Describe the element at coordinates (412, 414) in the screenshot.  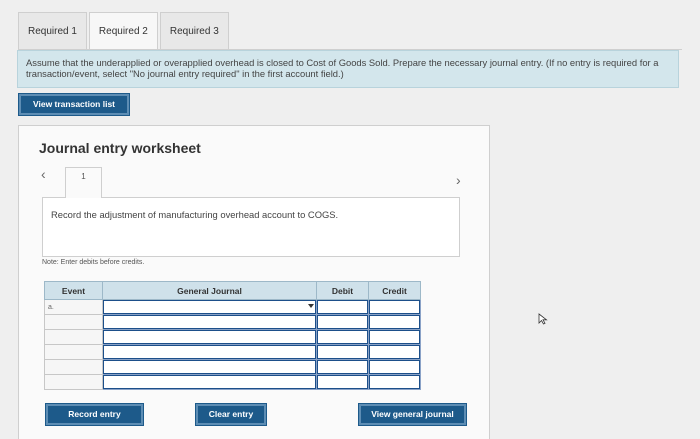
I see `view-general-journal-button: View general journal` at that location.